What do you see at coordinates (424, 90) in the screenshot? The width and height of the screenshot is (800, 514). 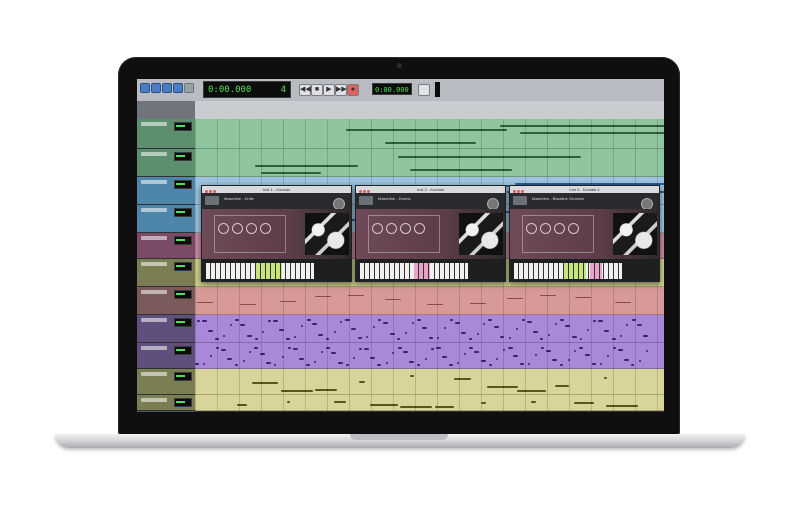 I see `loop-button` at bounding box center [424, 90].